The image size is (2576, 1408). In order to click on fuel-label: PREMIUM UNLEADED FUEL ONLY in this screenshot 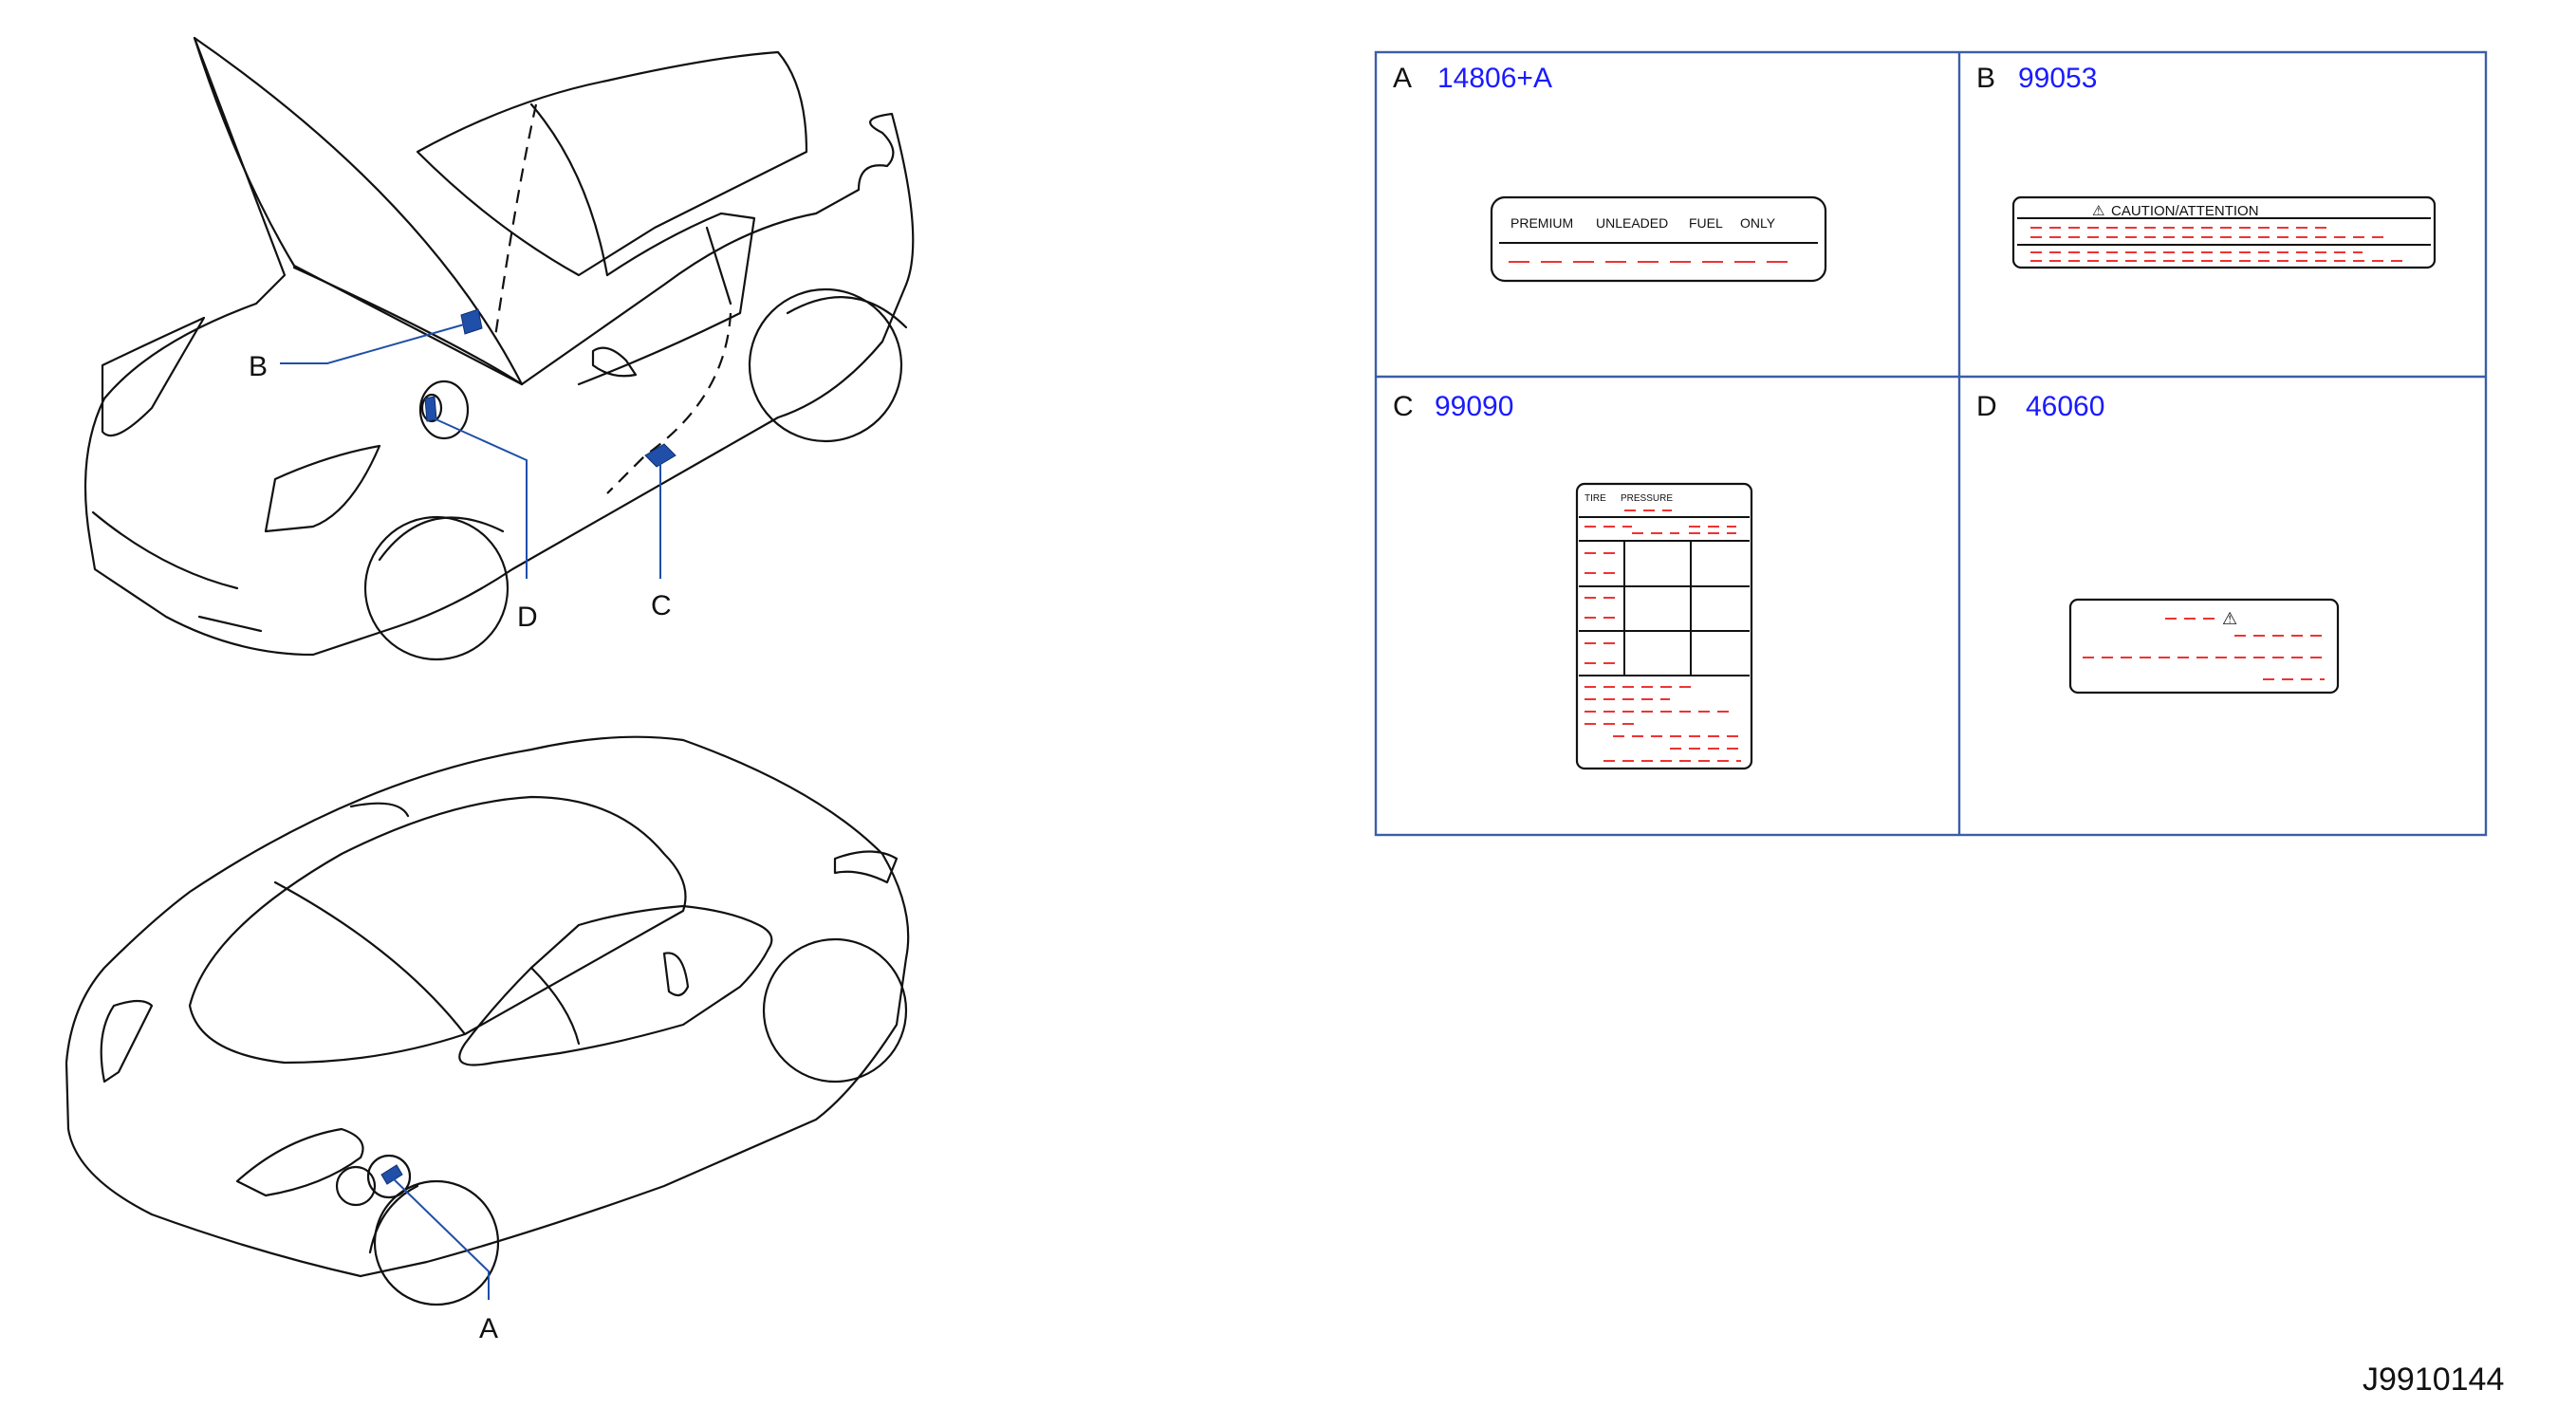, I will do `click(1658, 239)`.